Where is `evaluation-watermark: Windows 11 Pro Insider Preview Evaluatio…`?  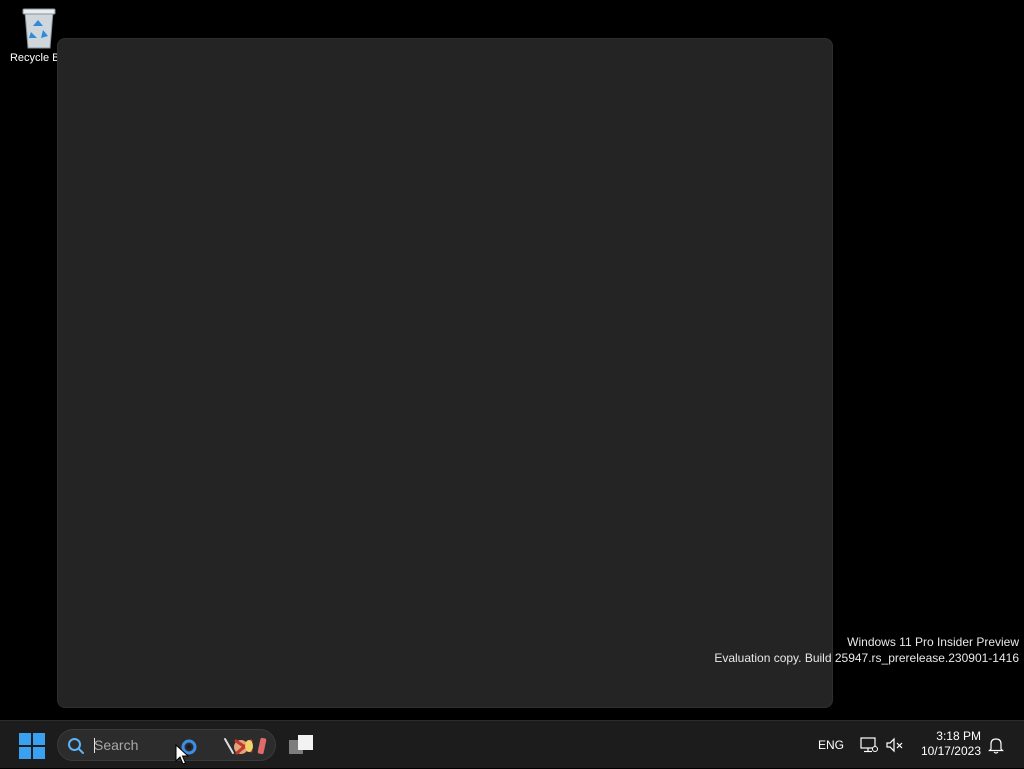 evaluation-watermark: Windows 11 Pro Insider Preview Evaluatio… is located at coordinates (866, 650).